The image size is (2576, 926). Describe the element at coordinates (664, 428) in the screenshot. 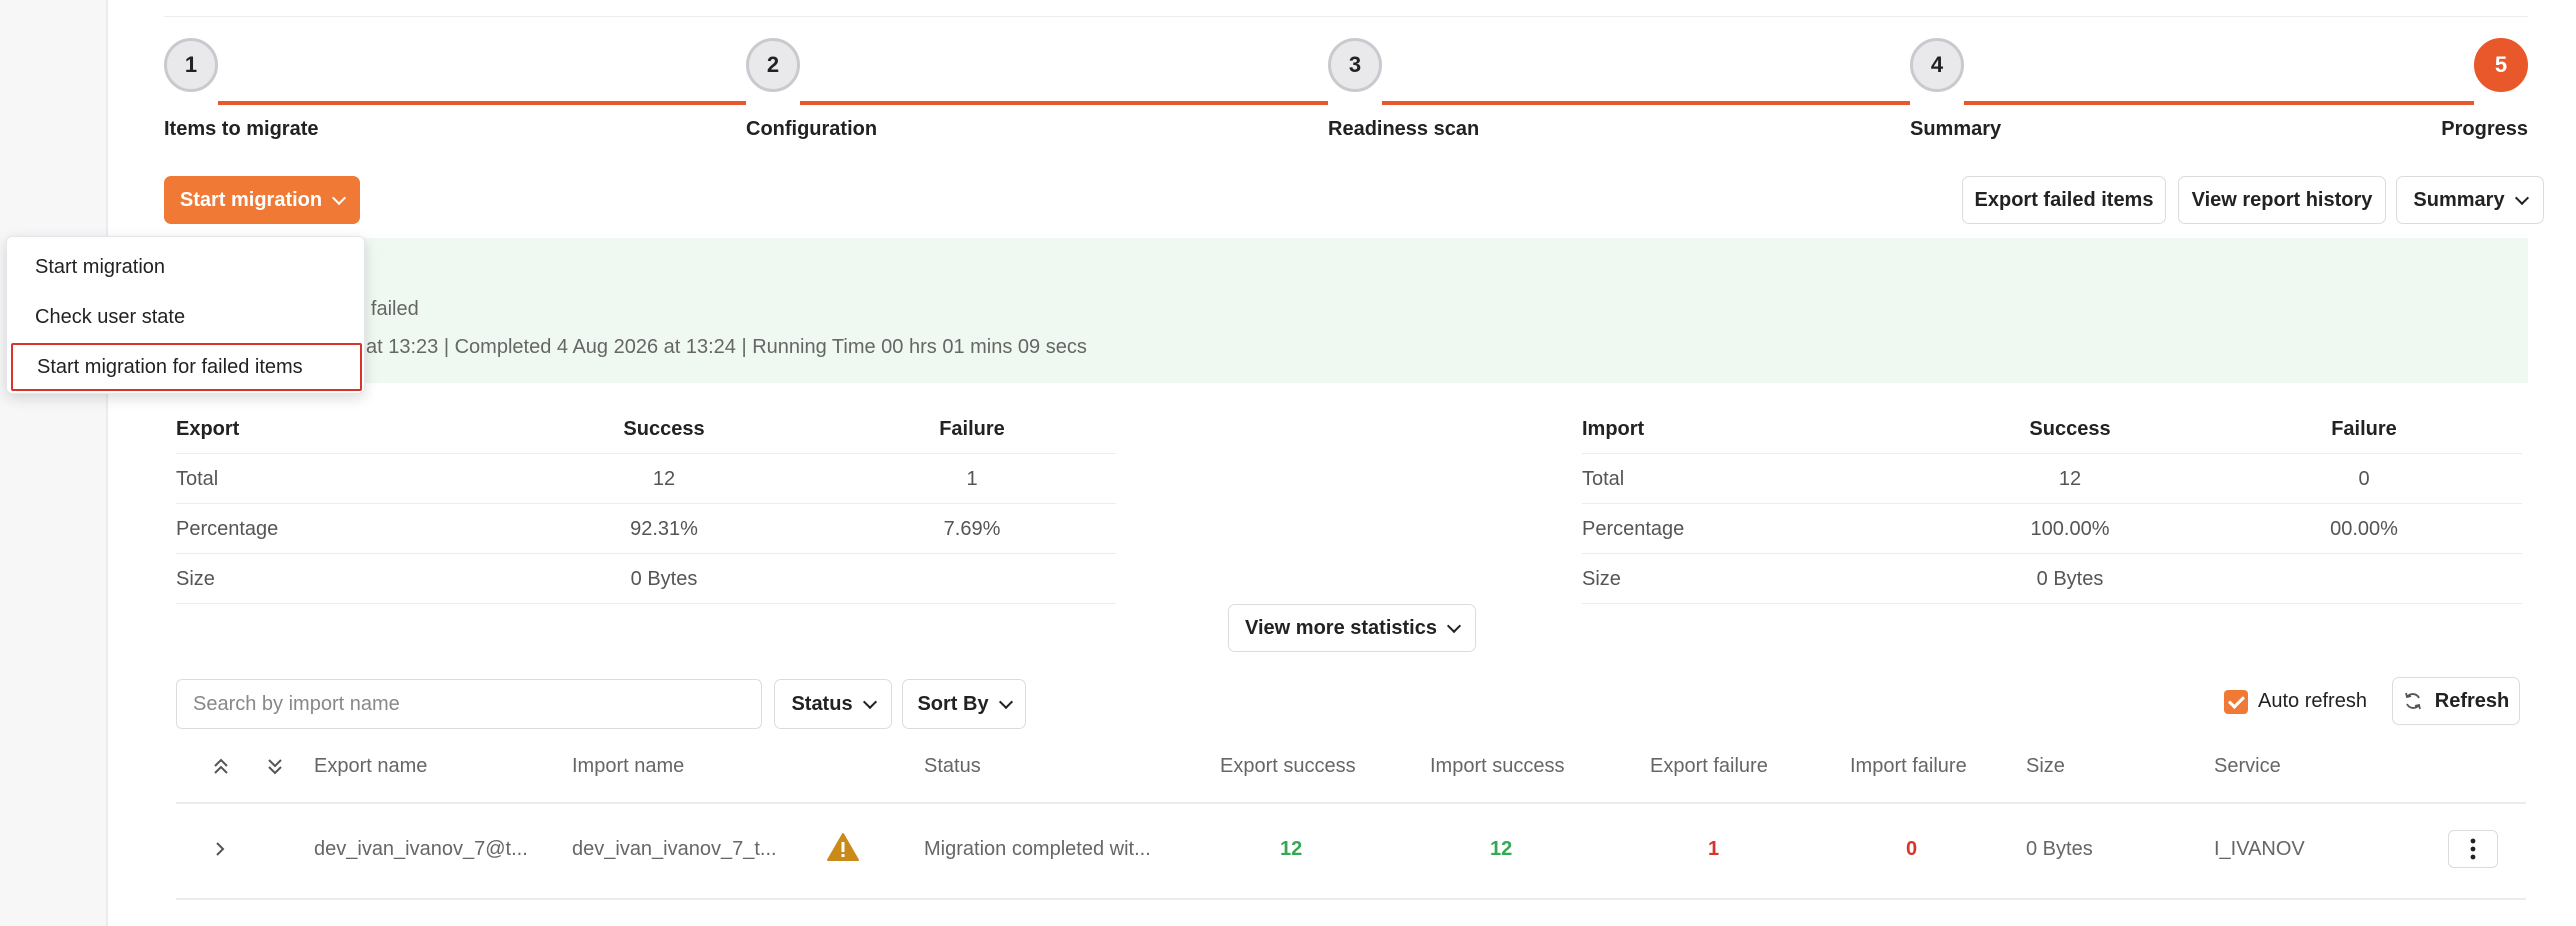

I see `export-success-header: Success` at that location.